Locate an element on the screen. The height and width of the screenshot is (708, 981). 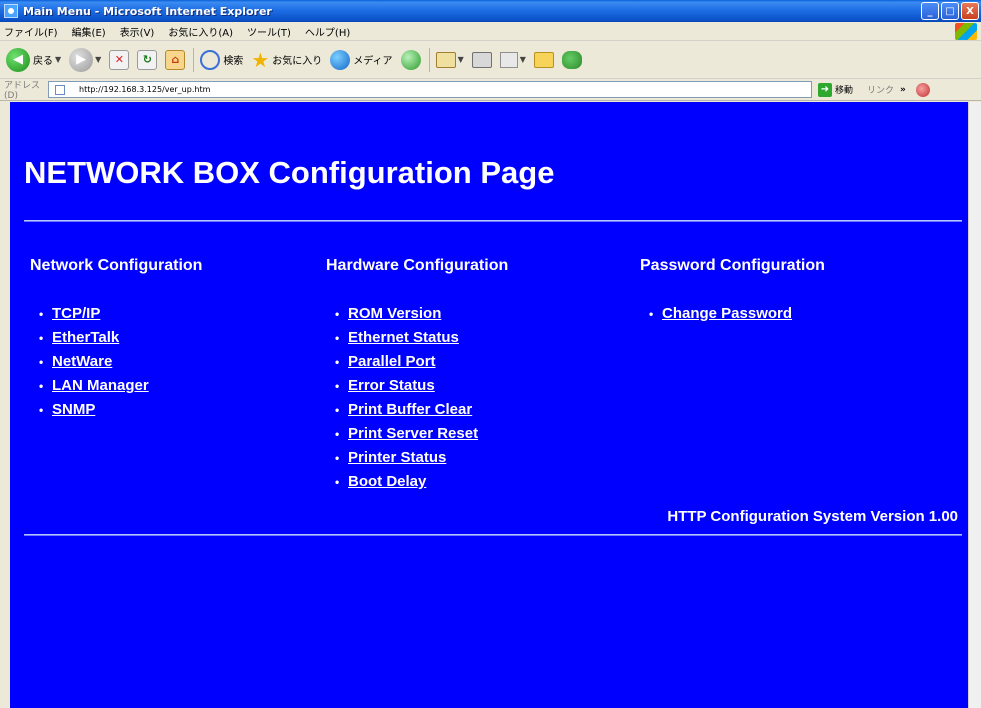
link-snmp: SNMP is located at coordinates (73, 409).